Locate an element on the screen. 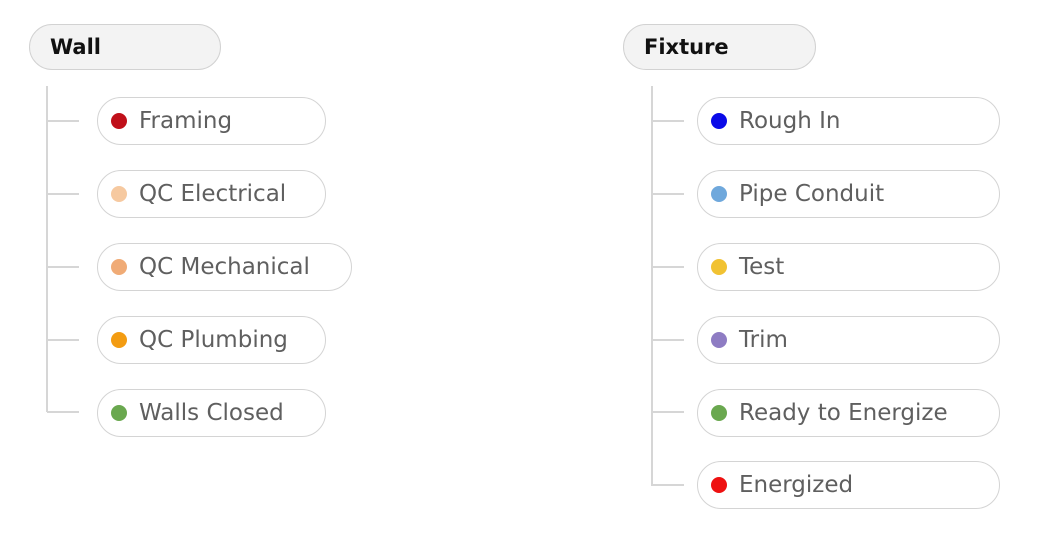  rough-in-color-dot is located at coordinates (719, 121).